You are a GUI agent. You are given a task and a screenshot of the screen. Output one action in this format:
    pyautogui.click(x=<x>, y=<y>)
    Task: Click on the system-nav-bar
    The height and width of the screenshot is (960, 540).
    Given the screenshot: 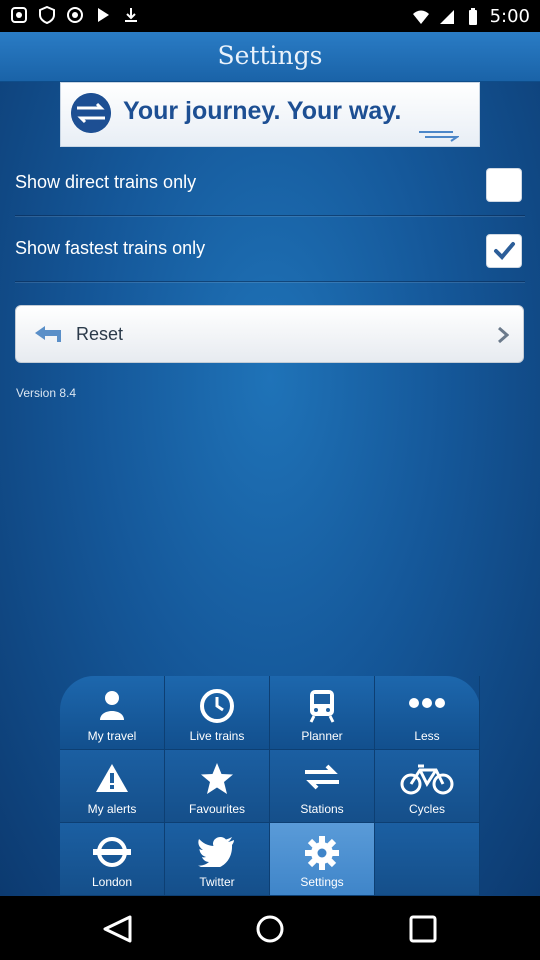 What is the action you would take?
    pyautogui.click(x=270, y=928)
    